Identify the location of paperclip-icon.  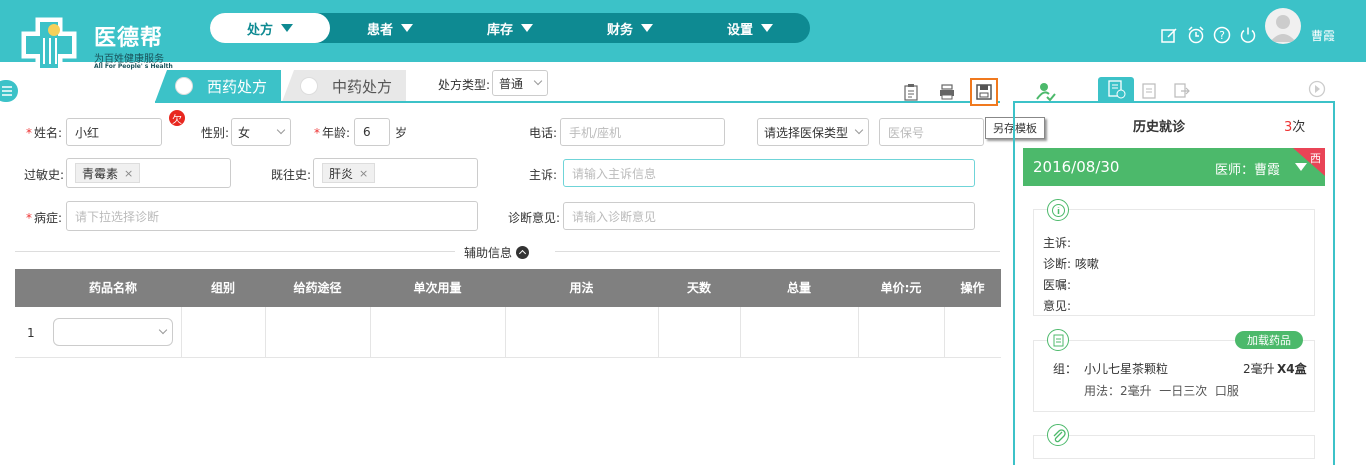
(1058, 435).